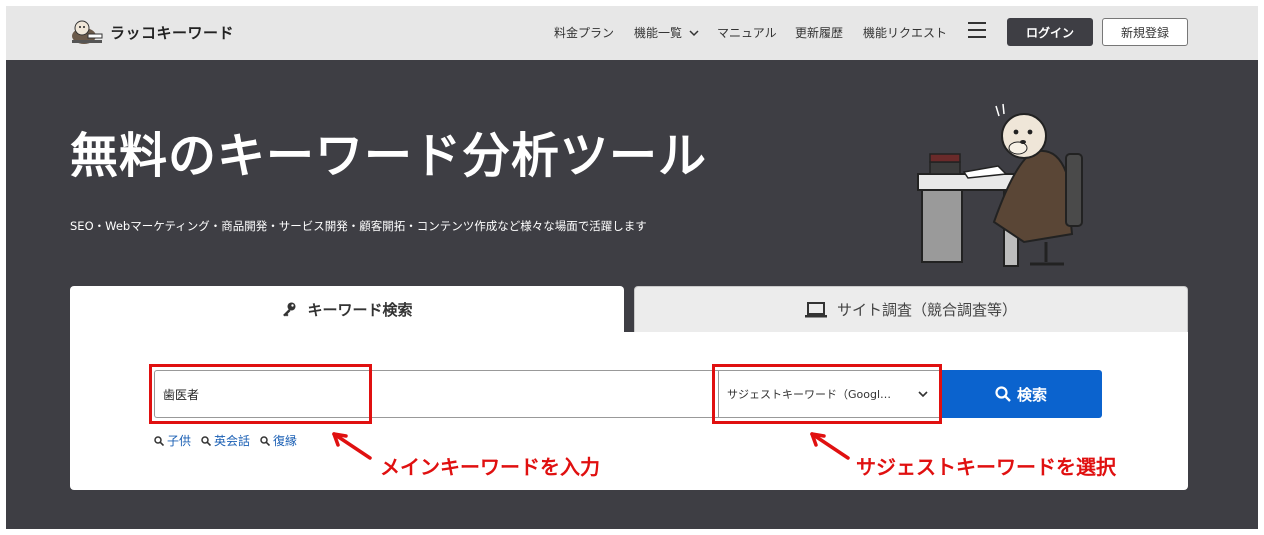  What do you see at coordinates (389, 156) in the screenshot?
I see `hero-title: 無料のキーワード分析ツール` at bounding box center [389, 156].